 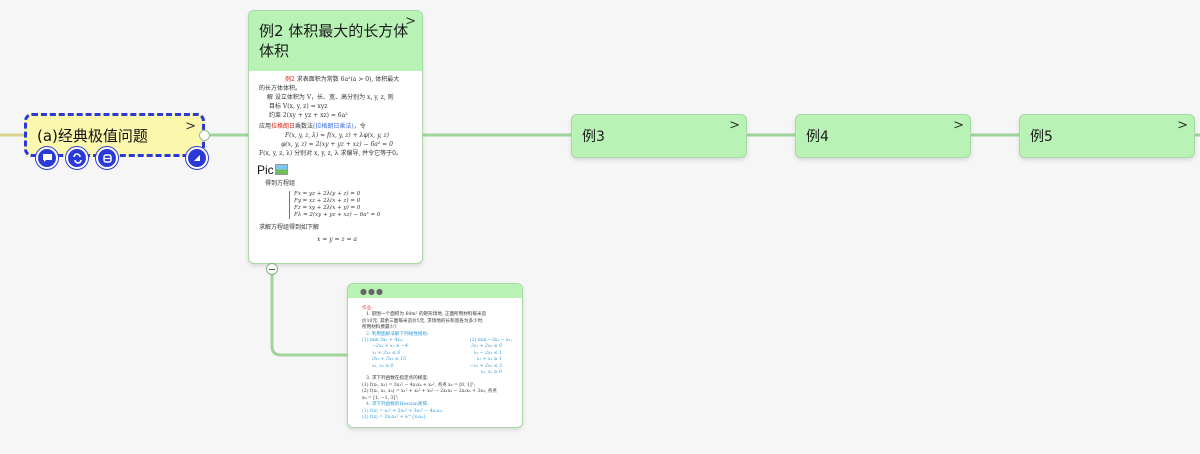 I want to click on collapse-toggle-icon, so click(x=272, y=269).